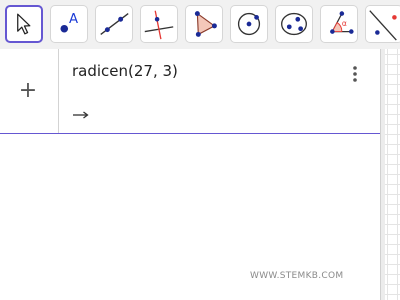  What do you see at coordinates (125, 71) in the screenshot?
I see `algebra-input: radicen(27, 3)` at bounding box center [125, 71].